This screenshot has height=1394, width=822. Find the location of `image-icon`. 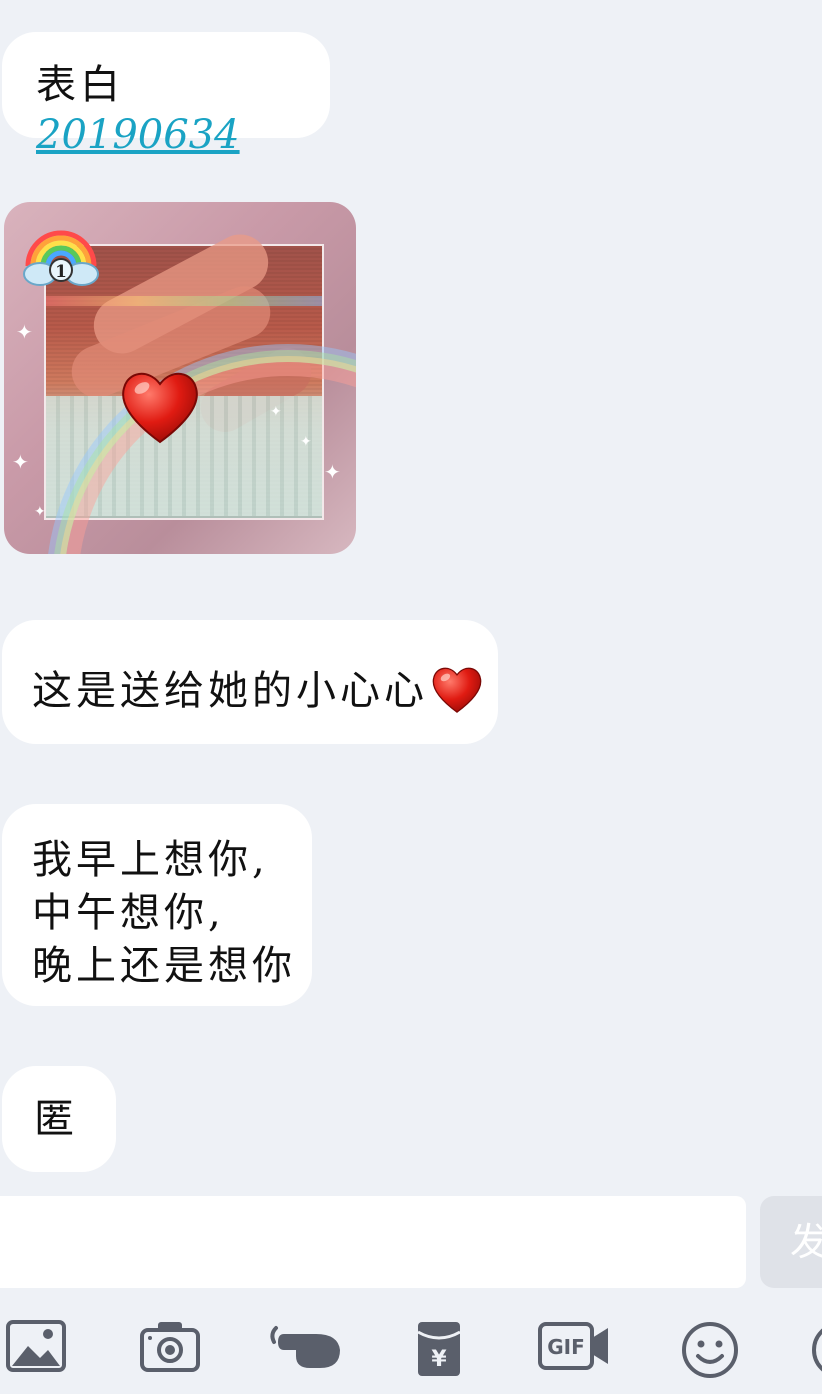

image-icon is located at coordinates (36, 1352).